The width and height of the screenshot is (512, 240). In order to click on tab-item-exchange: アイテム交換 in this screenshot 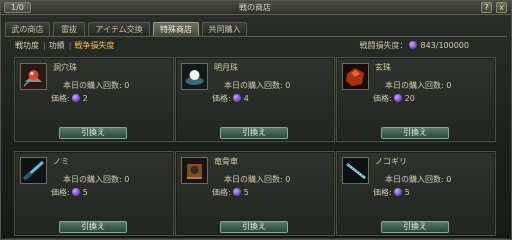, I will do `click(119, 29)`.